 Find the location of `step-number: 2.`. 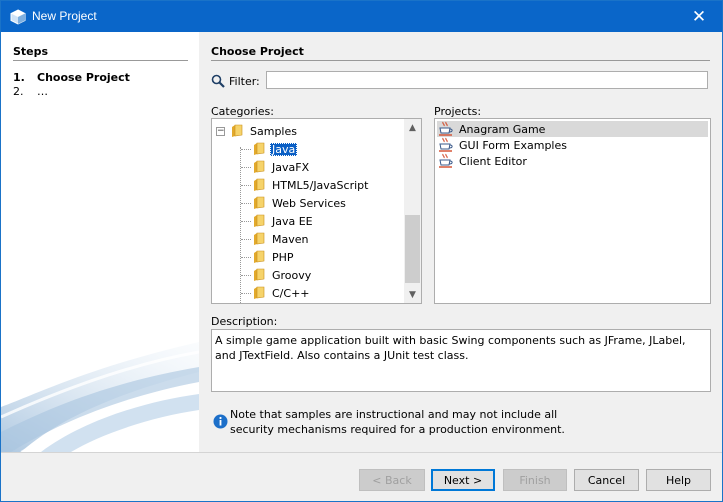

step-number: 2. is located at coordinates (18, 91).